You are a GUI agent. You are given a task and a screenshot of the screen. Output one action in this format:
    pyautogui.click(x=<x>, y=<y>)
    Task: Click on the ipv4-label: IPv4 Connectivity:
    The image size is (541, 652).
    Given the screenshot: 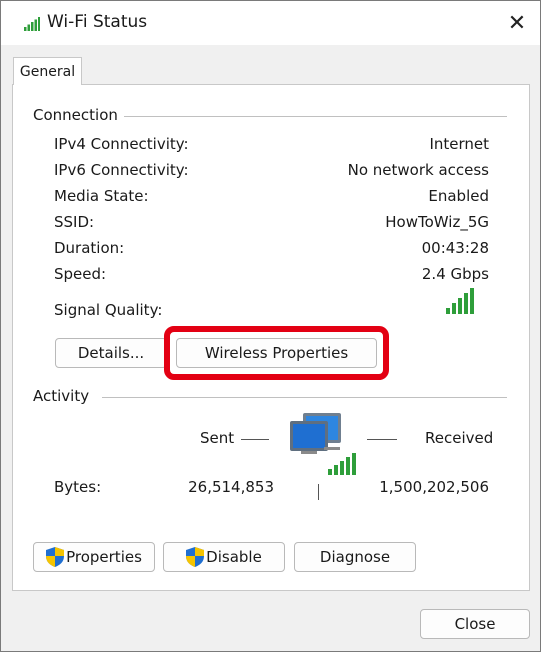 What is the action you would take?
    pyautogui.click(x=121, y=144)
    